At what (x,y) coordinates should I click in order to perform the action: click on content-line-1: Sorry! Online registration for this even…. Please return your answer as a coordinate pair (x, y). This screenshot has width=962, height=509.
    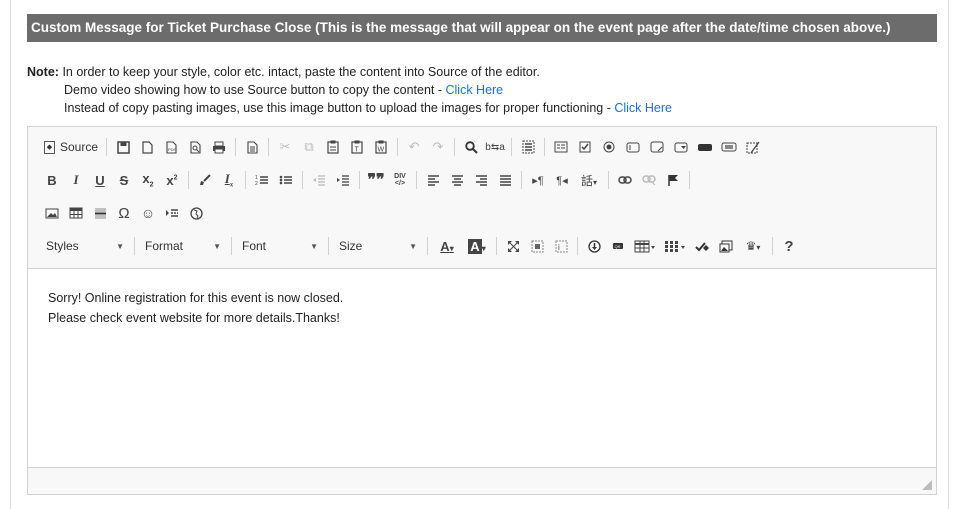
    Looking at the image, I should click on (196, 298).